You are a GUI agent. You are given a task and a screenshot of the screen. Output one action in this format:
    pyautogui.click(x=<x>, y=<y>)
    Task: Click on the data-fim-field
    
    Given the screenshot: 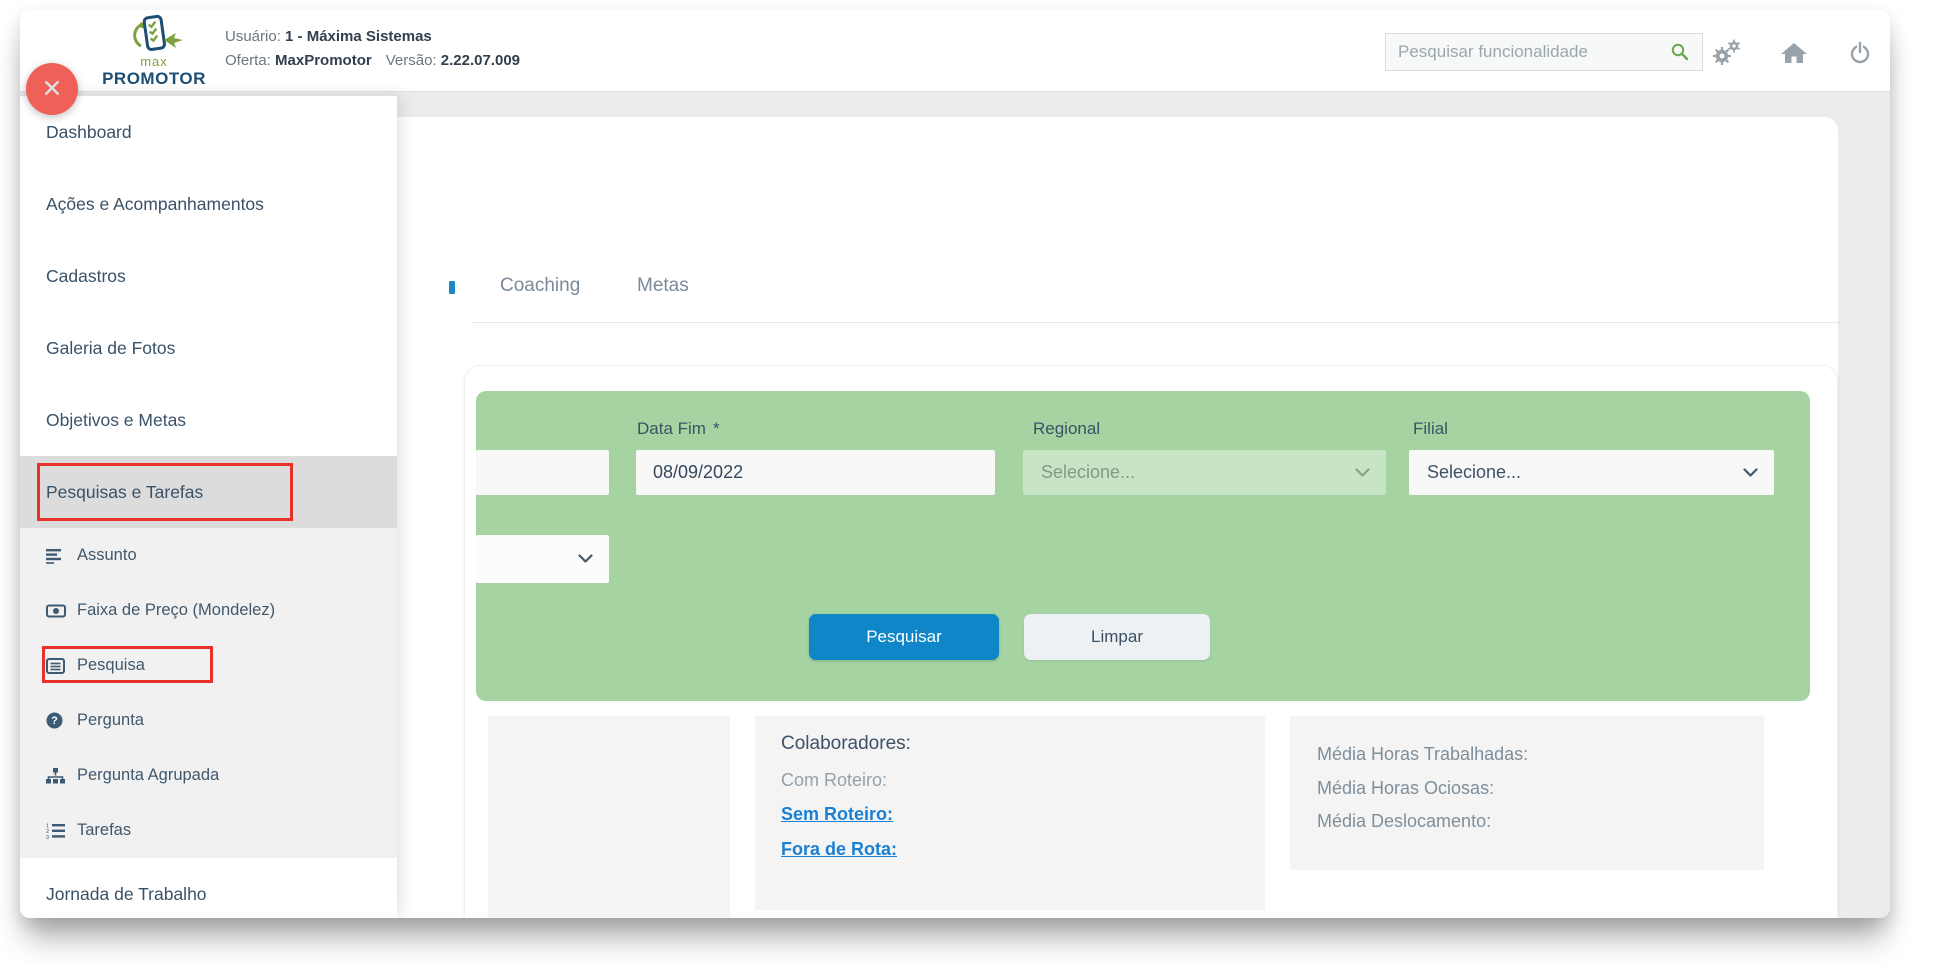 What is the action you would take?
    pyautogui.click(x=815, y=472)
    